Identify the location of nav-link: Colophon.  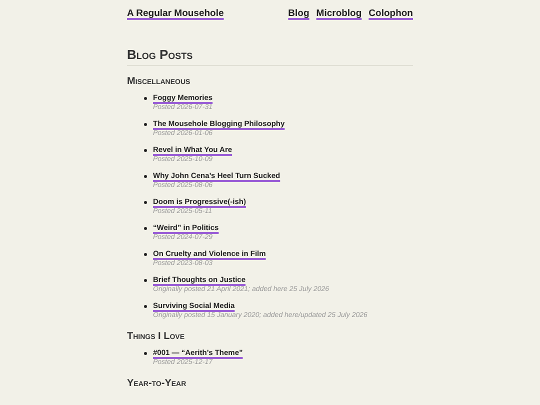
(390, 13).